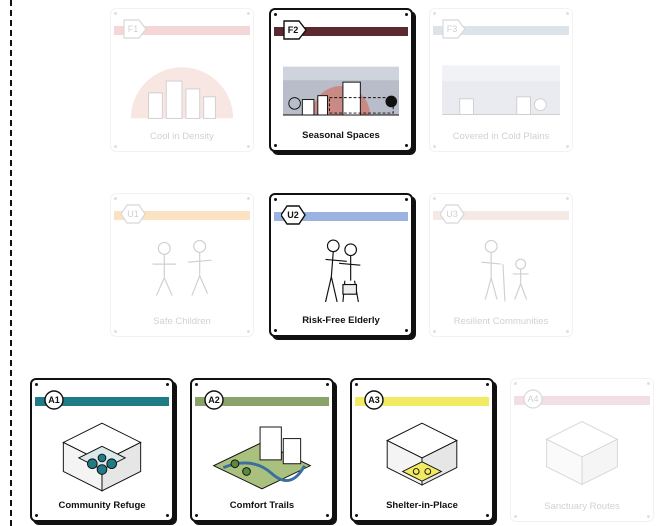 The image size is (662, 526). I want to click on children-illustration, so click(182, 270).